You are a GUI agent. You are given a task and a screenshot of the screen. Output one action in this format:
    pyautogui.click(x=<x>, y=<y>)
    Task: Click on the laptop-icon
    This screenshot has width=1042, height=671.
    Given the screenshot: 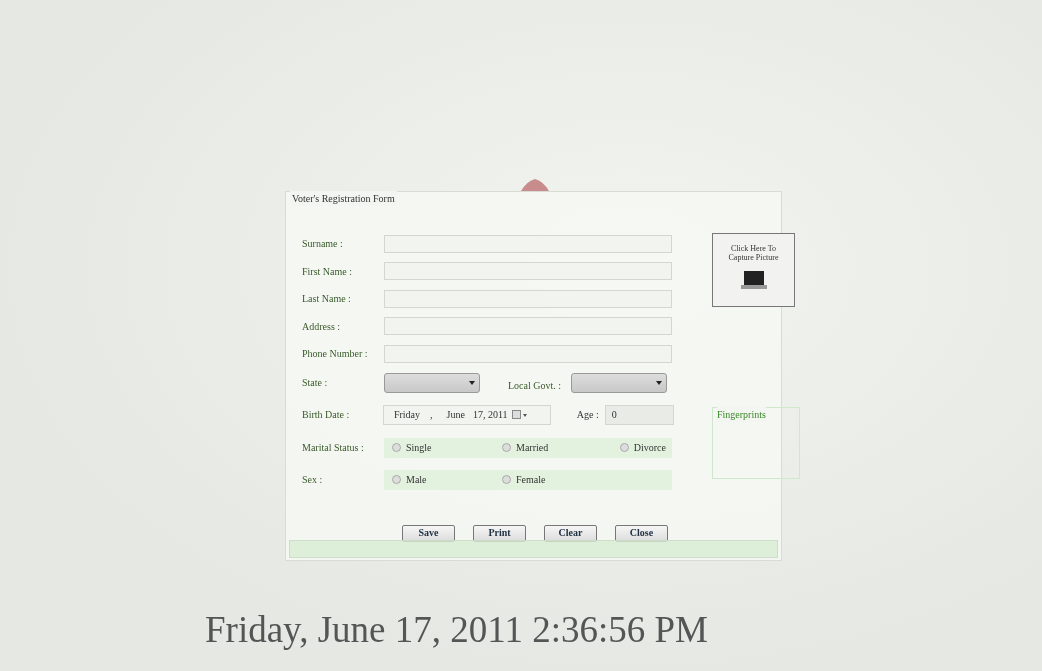 What is the action you would take?
    pyautogui.click(x=753, y=280)
    